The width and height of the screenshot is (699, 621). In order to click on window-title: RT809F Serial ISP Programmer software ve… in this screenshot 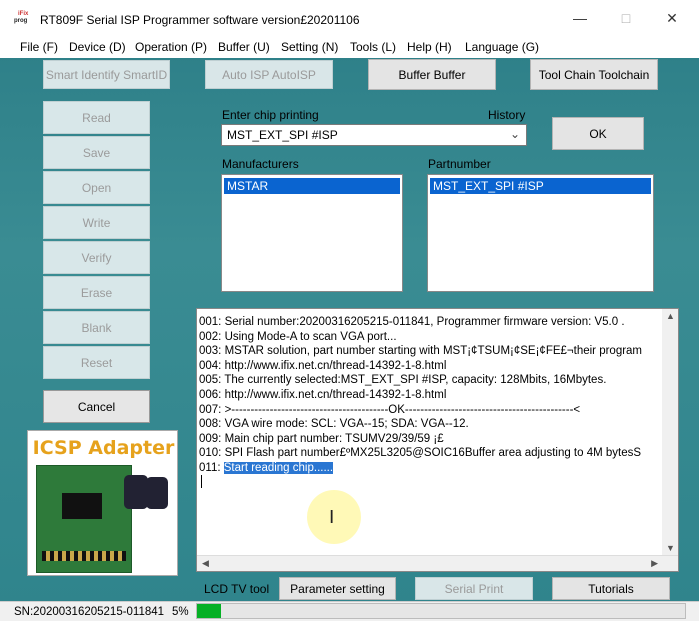, I will do `click(200, 20)`.